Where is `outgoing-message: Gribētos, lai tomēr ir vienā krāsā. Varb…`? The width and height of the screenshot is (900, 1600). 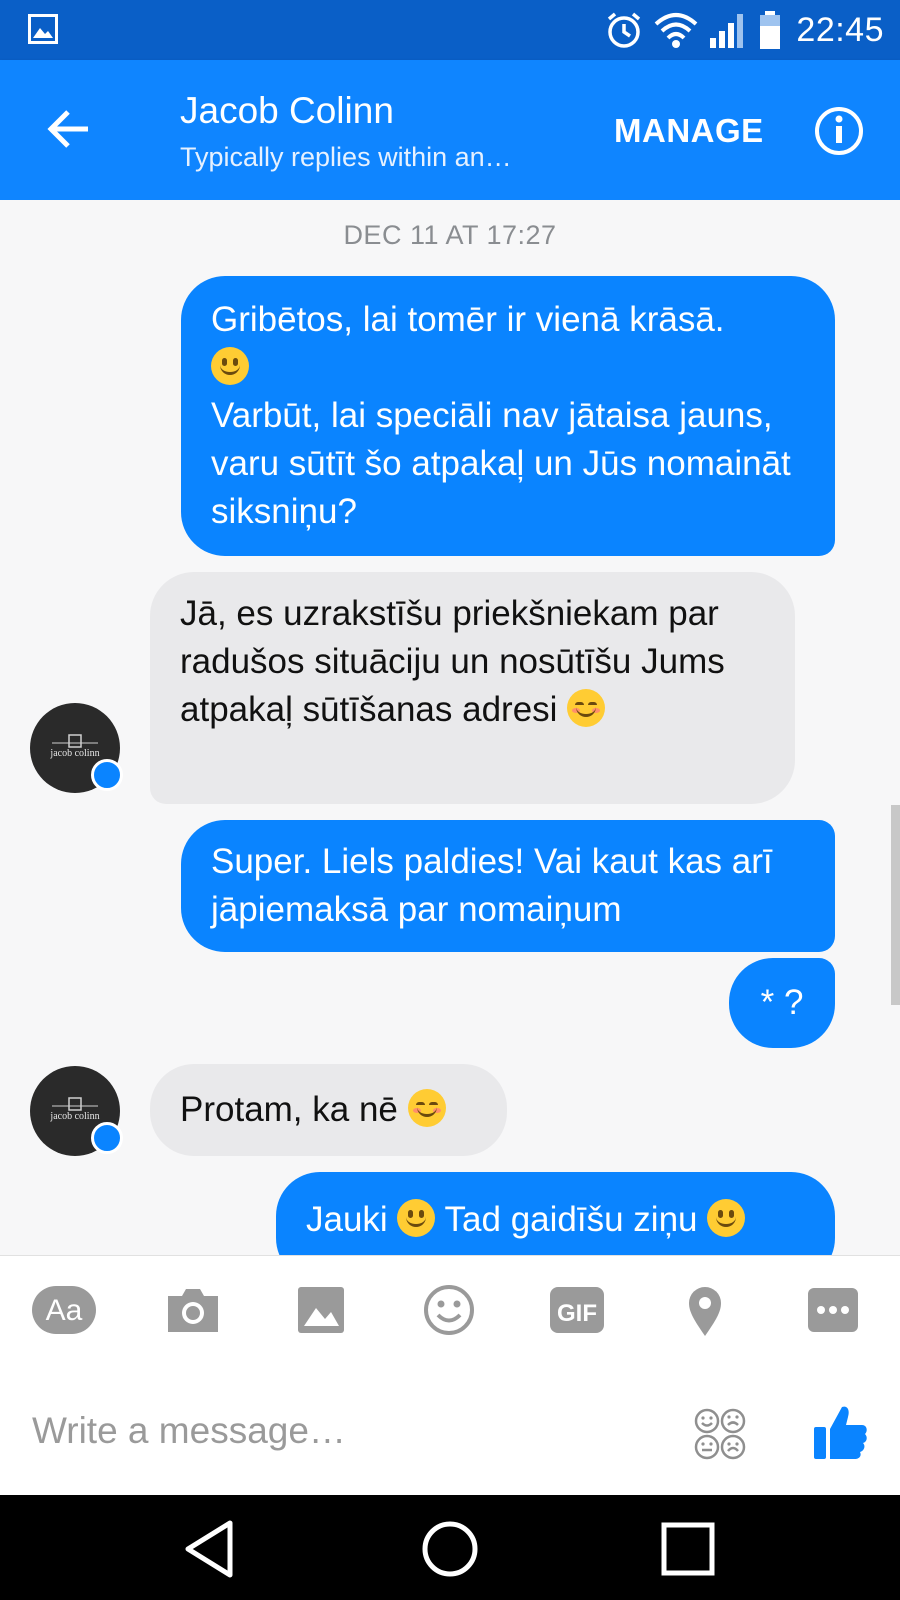 outgoing-message: Gribētos, lai tomēr ir vienā krāsā. Varb… is located at coordinates (508, 416).